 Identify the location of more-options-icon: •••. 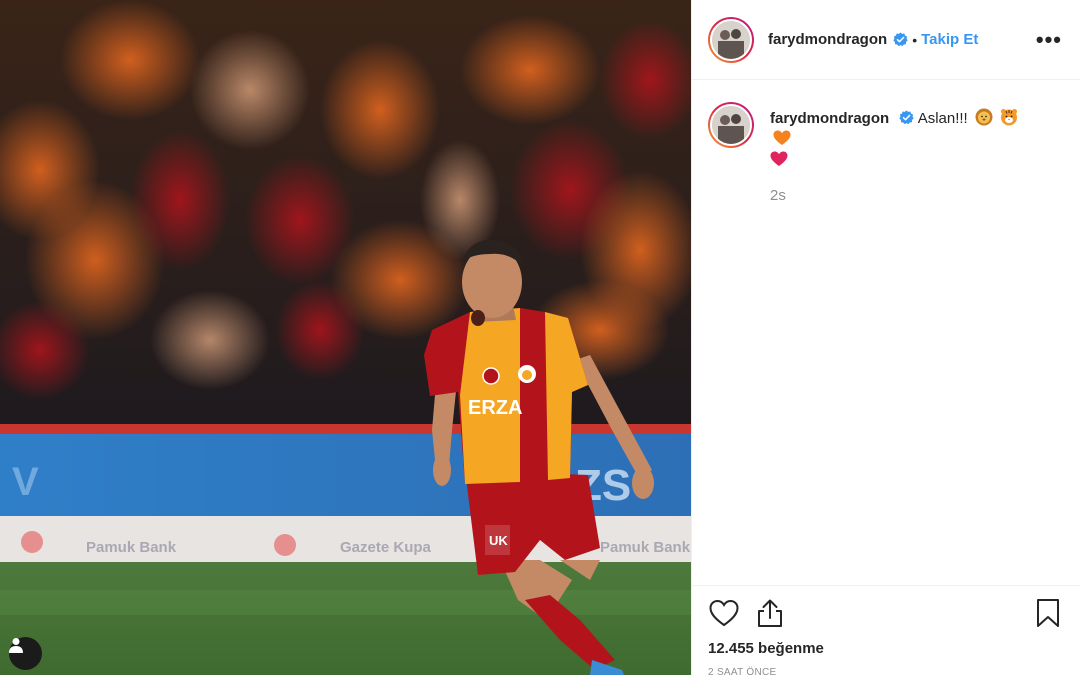
(1049, 39).